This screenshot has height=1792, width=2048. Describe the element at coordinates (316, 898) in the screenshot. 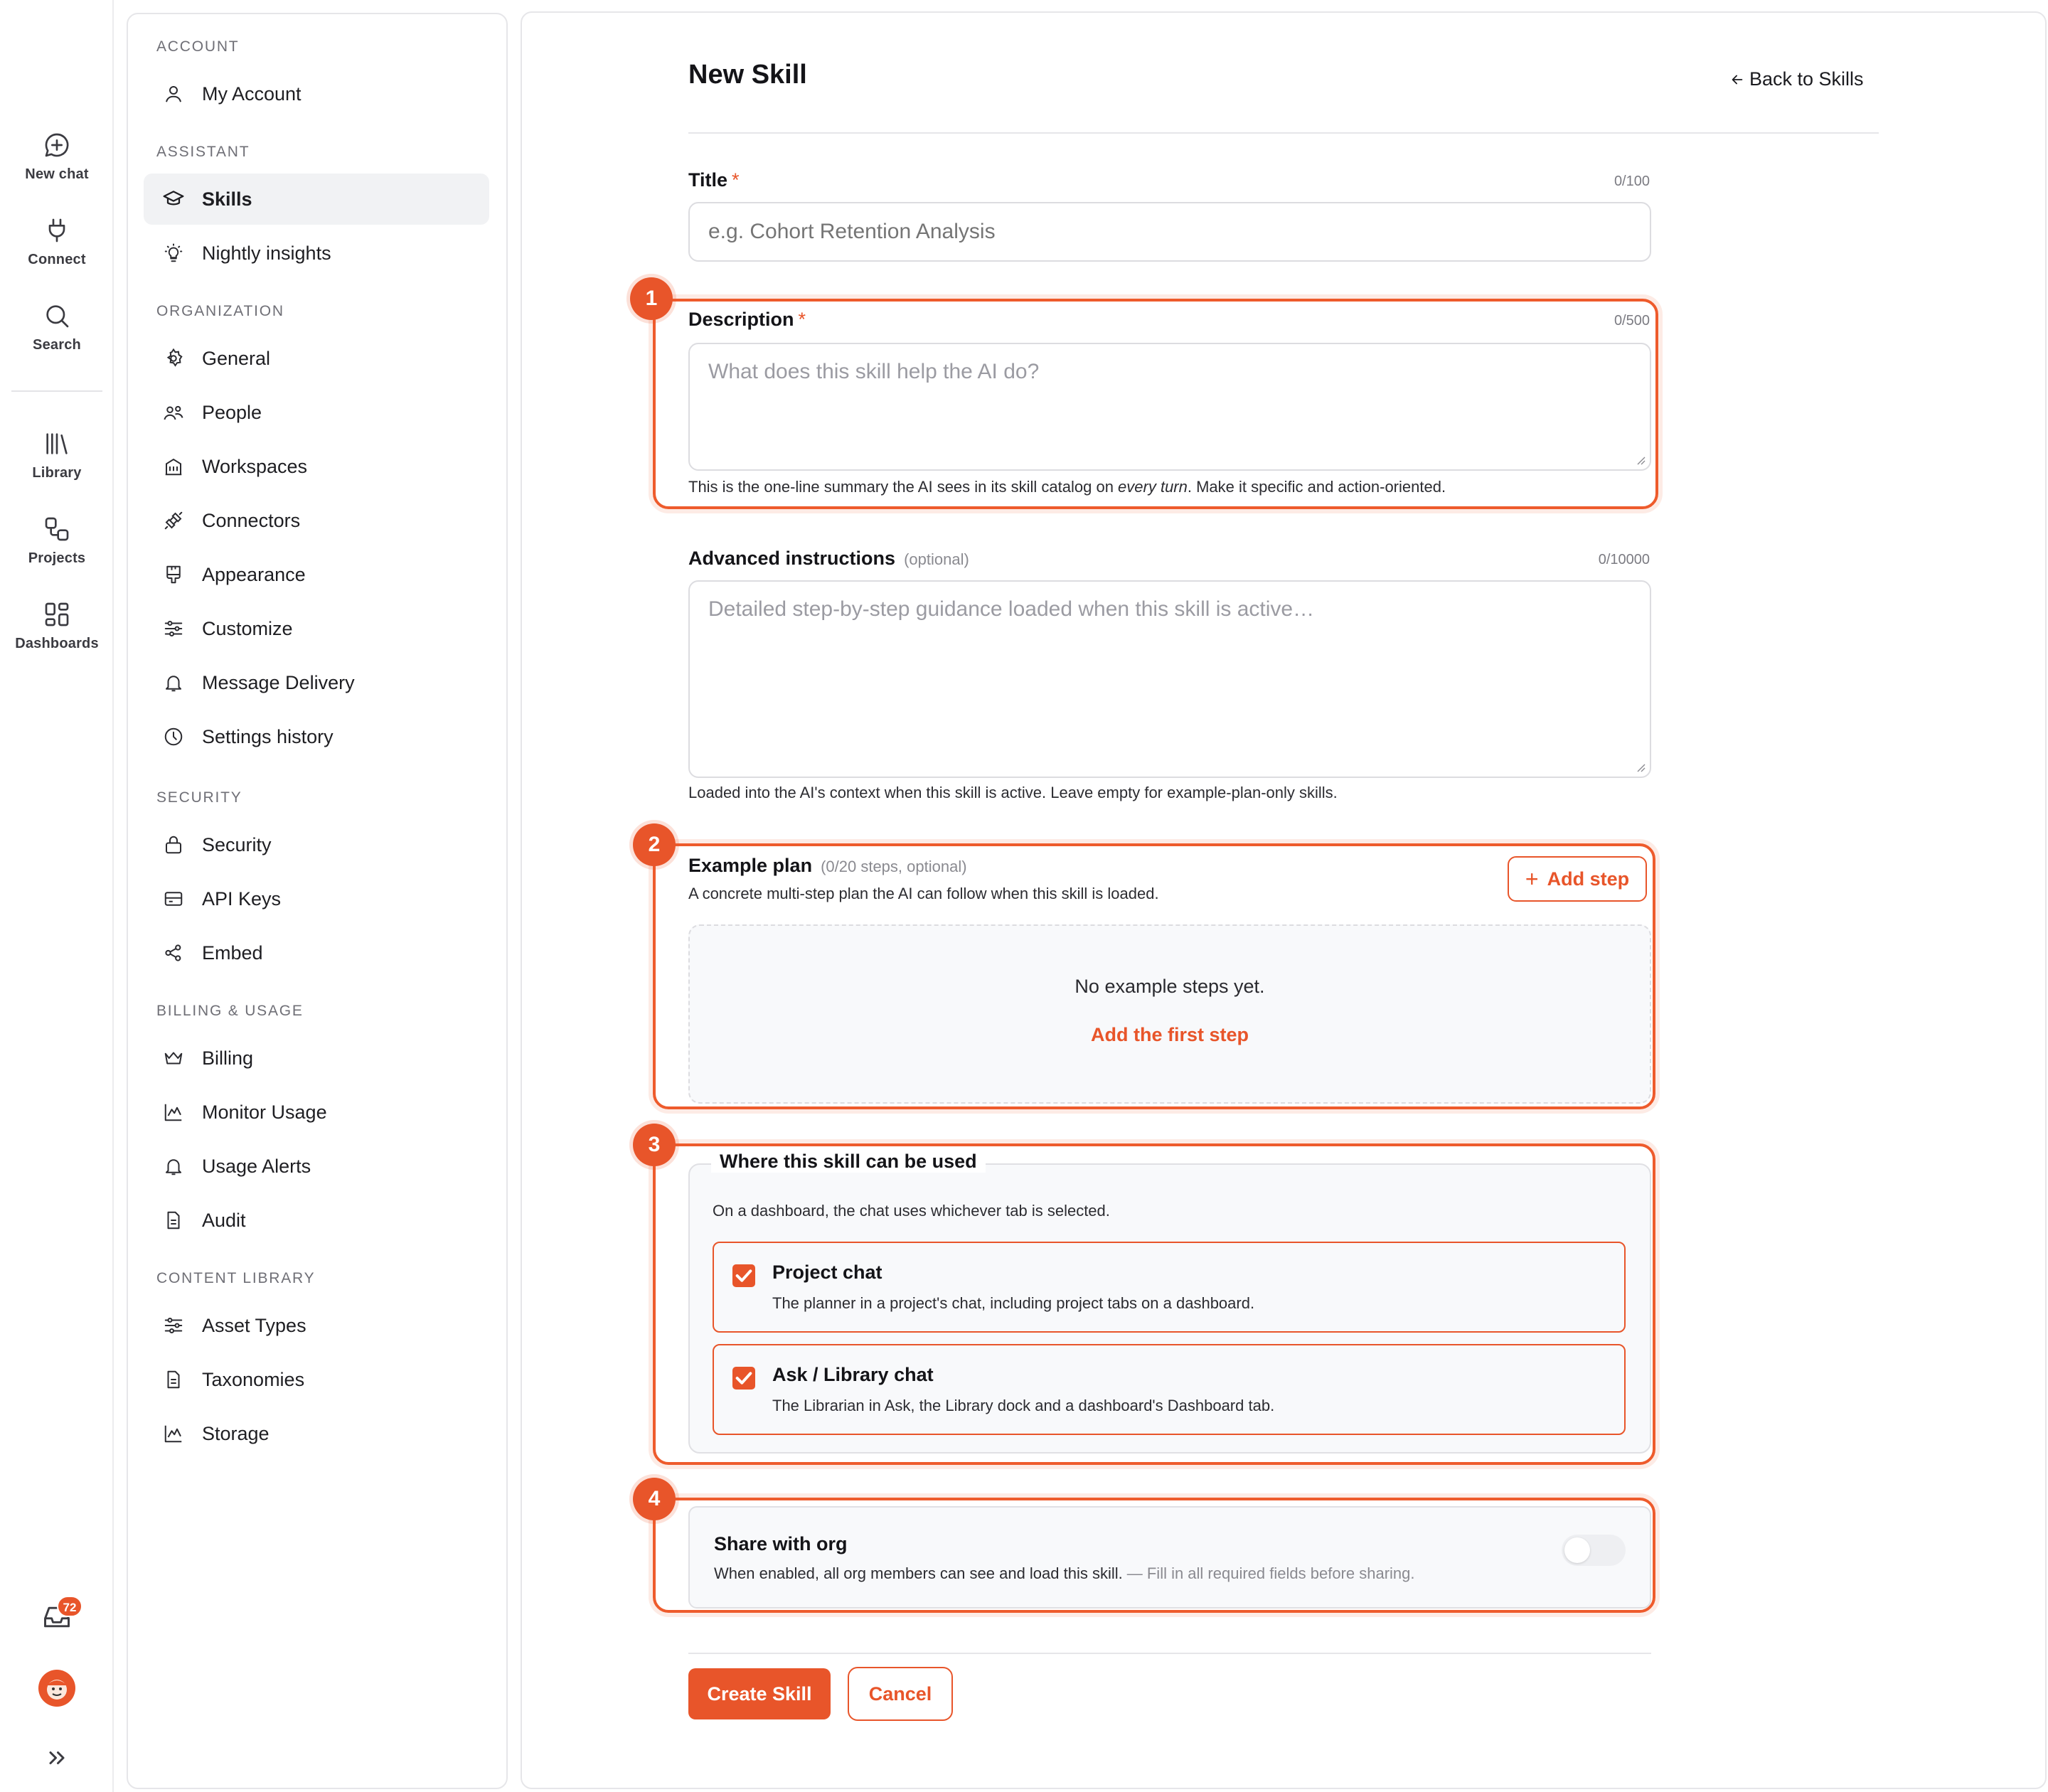

I see `sidebar-item-api-keys: API Keys` at that location.